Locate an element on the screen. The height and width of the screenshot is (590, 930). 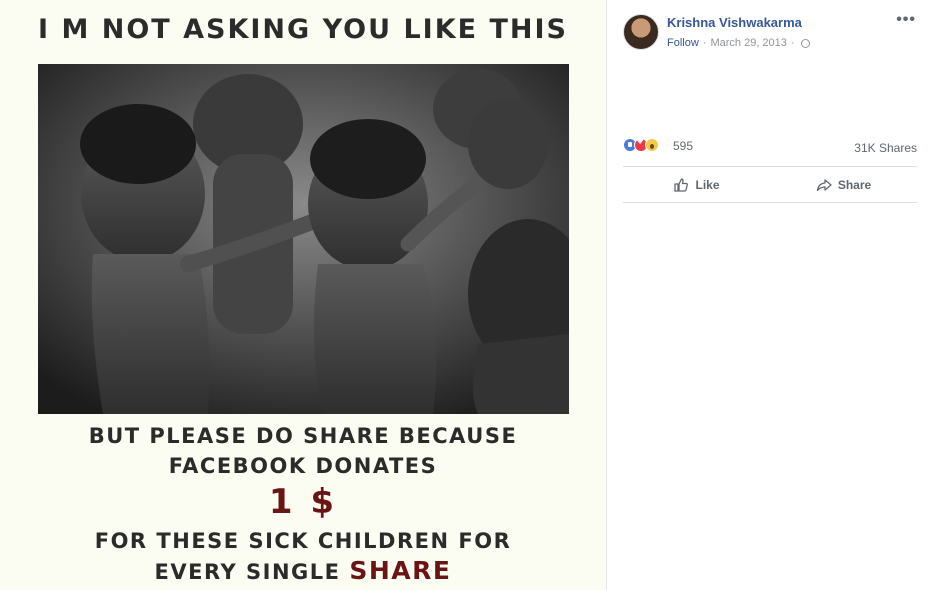
globe-icon is located at coordinates (805, 43).